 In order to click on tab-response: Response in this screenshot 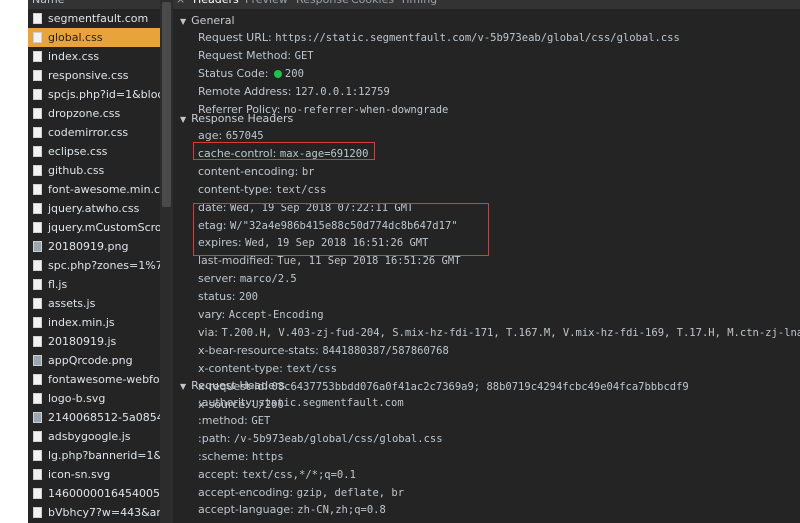, I will do `click(322, 4)`.